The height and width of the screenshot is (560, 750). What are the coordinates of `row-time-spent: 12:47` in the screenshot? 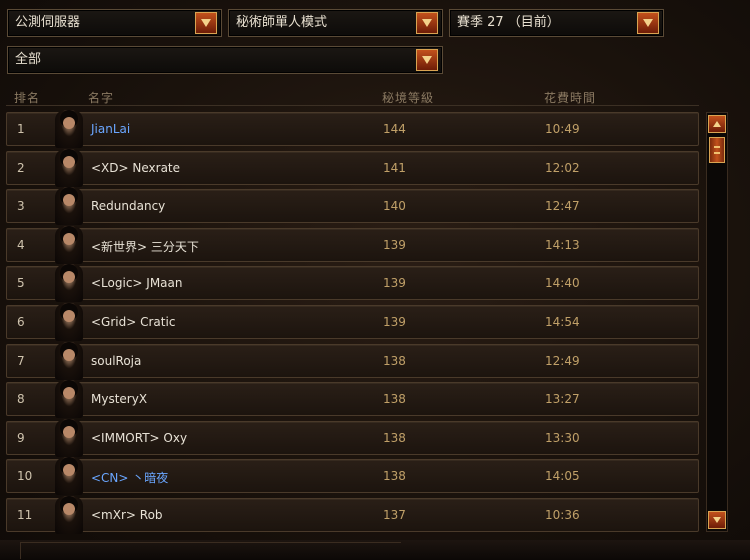 It's located at (562, 206).